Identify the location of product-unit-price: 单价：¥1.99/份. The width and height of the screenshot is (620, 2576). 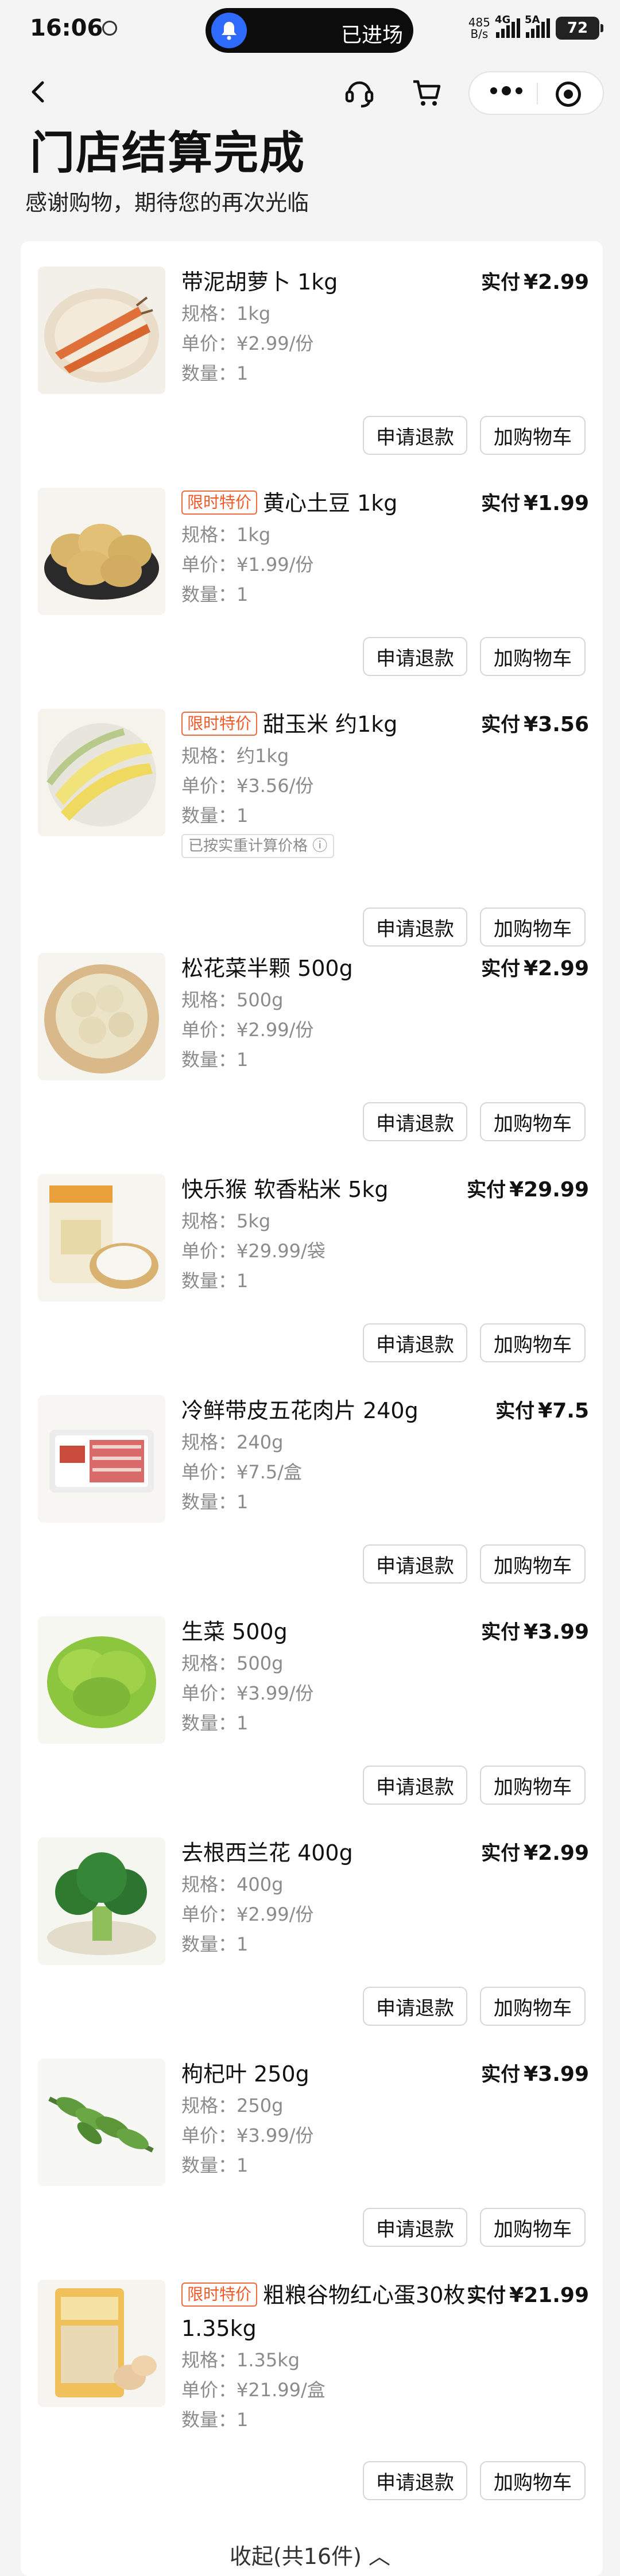
(247, 565).